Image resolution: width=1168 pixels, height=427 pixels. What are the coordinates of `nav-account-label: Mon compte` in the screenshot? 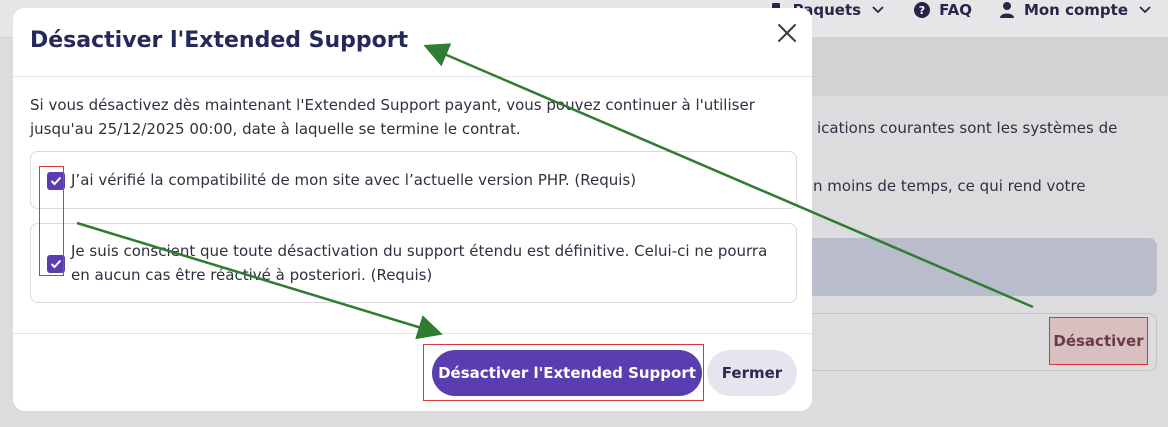 It's located at (1075, 10).